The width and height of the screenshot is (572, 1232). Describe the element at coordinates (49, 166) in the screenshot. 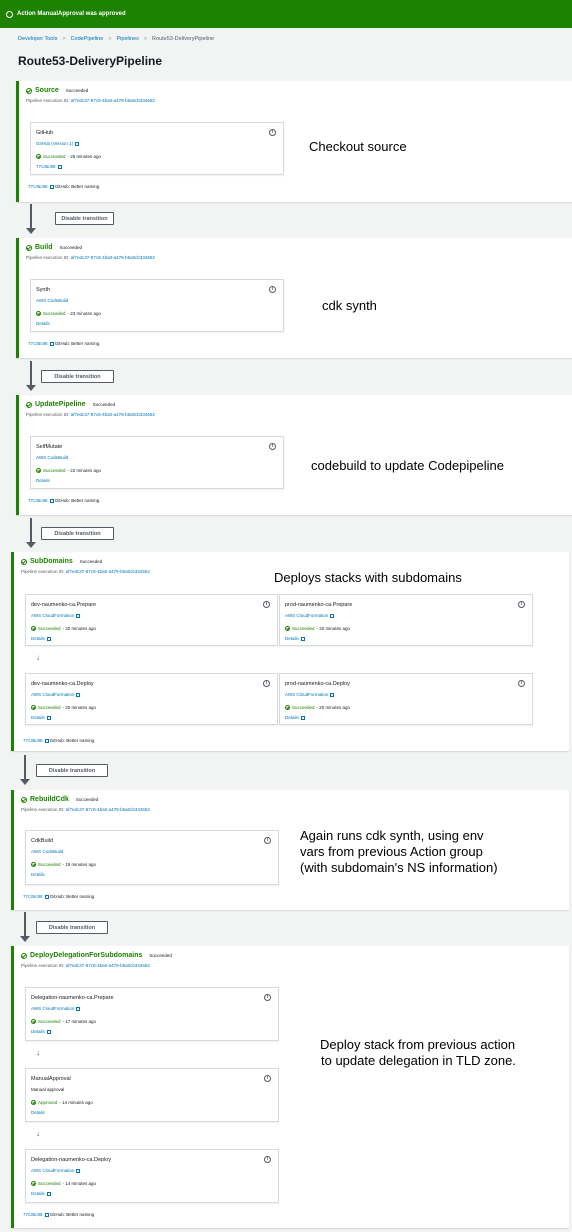

I see `commit-link: 77c35c88` at that location.